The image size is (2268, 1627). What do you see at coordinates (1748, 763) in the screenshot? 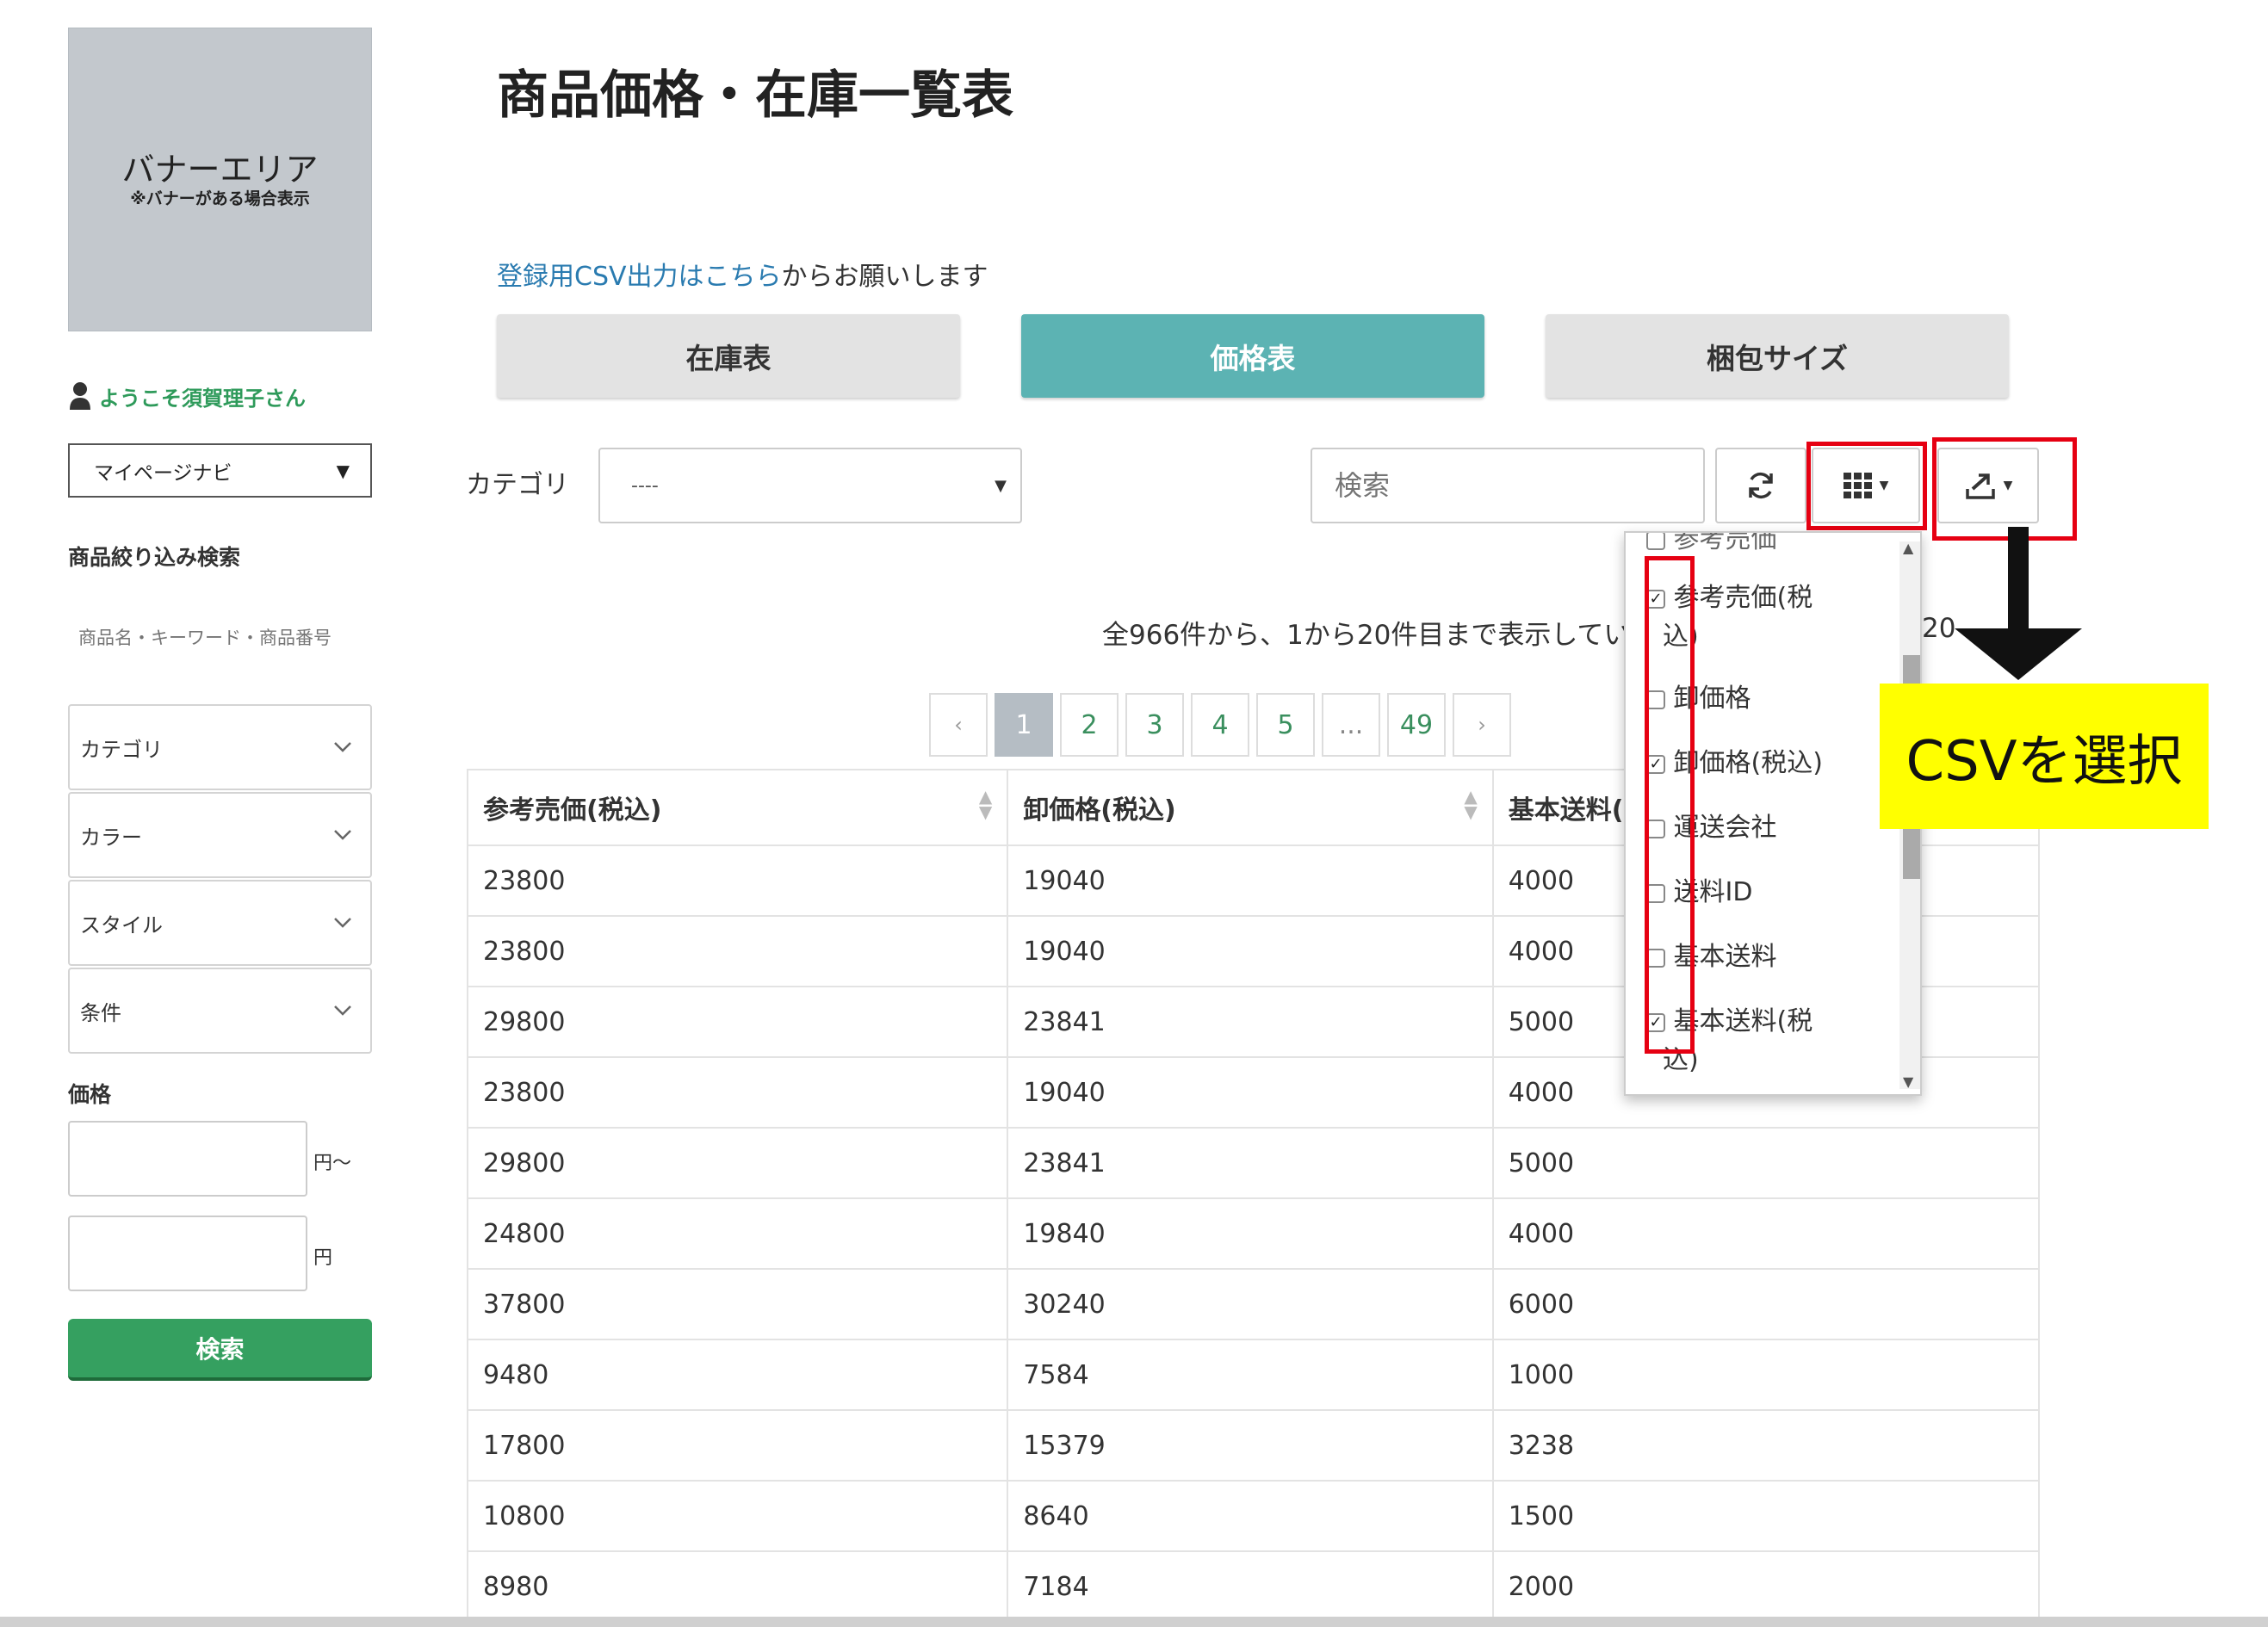
I see `dropdown-item-label: 卸価格(税込)` at bounding box center [1748, 763].